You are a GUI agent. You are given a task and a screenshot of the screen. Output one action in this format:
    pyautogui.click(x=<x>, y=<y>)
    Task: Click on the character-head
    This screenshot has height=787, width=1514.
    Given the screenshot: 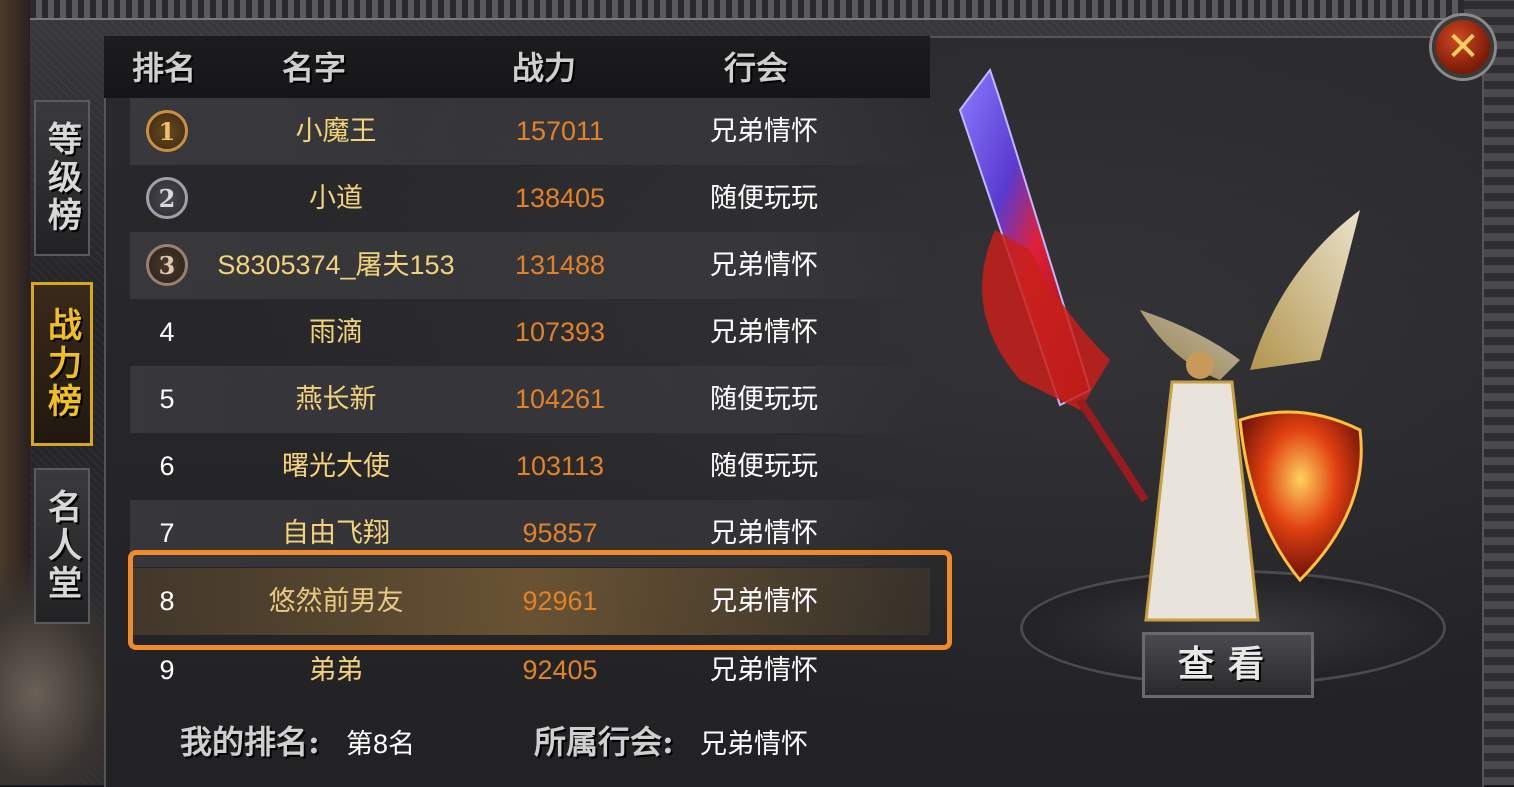 What is the action you would take?
    pyautogui.click(x=1200, y=365)
    